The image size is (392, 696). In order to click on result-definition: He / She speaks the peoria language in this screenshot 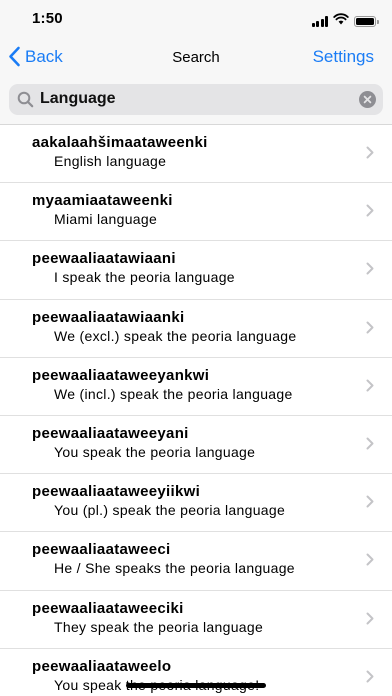, I will do `click(174, 568)`.